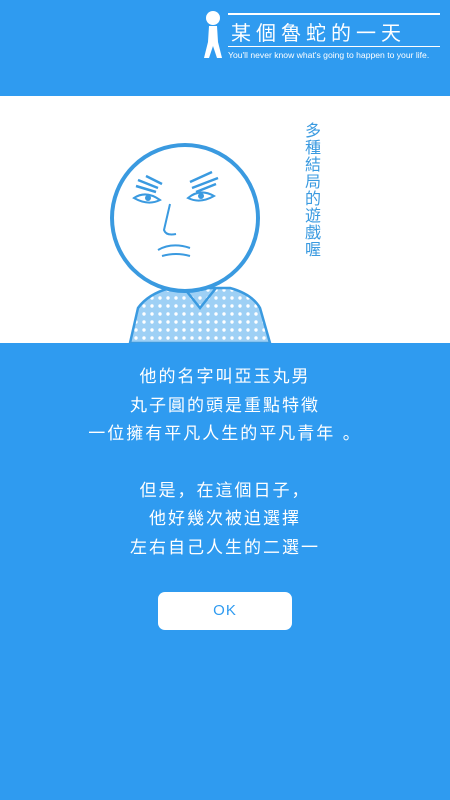 The height and width of the screenshot is (800, 450). I want to click on title-rule-top, so click(334, 14).